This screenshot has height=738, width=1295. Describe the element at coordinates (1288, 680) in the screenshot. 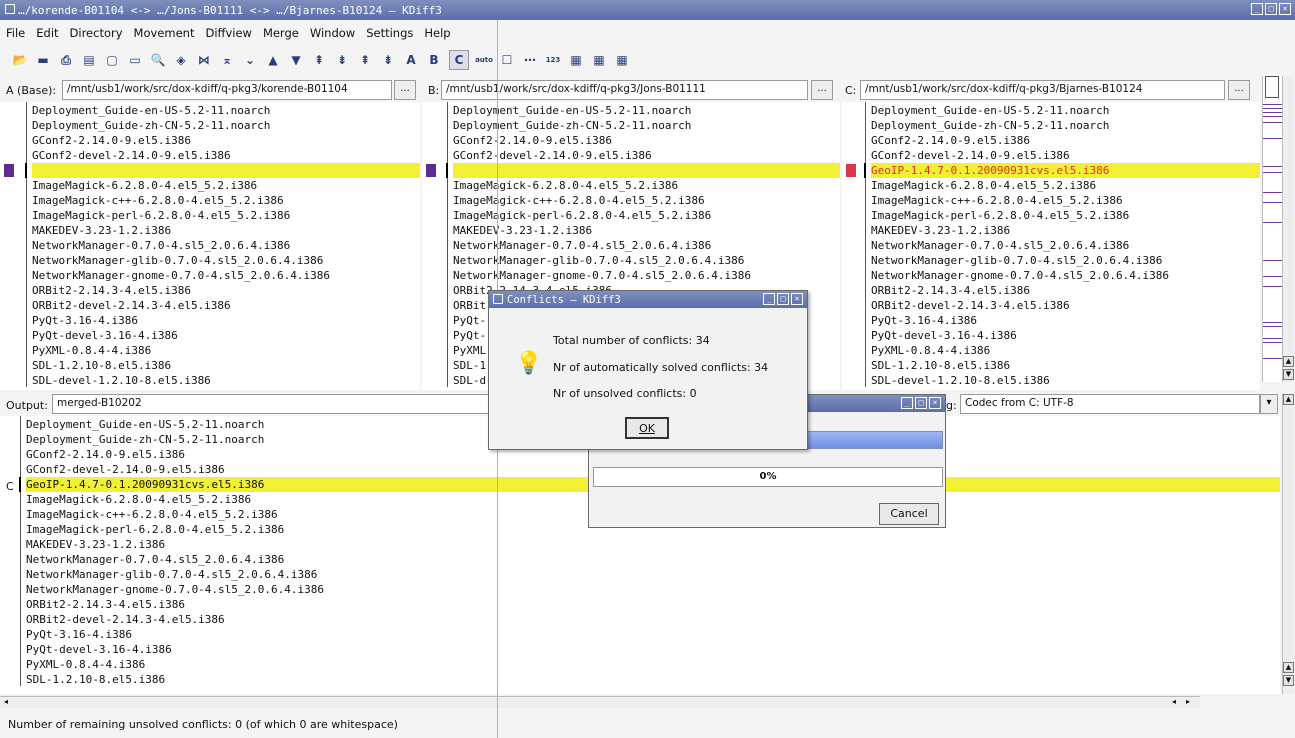

I see `output-scroll-down-icon: ▼` at that location.